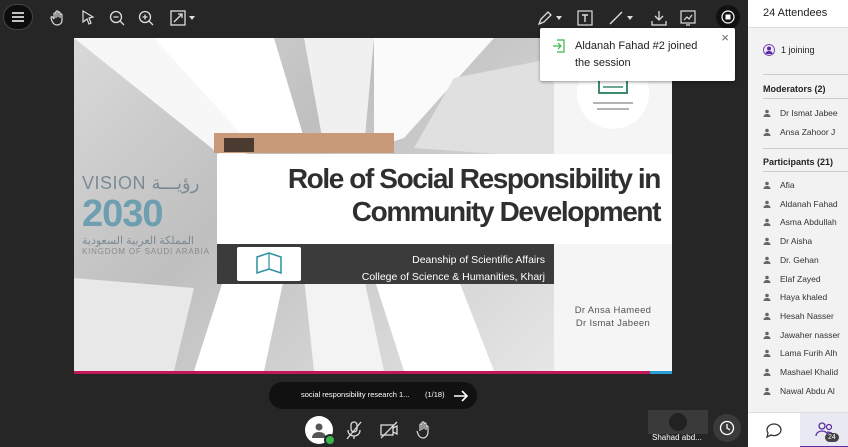  What do you see at coordinates (141, 183) in the screenshot?
I see `vision-label: VISION رؤيـــة` at bounding box center [141, 183].